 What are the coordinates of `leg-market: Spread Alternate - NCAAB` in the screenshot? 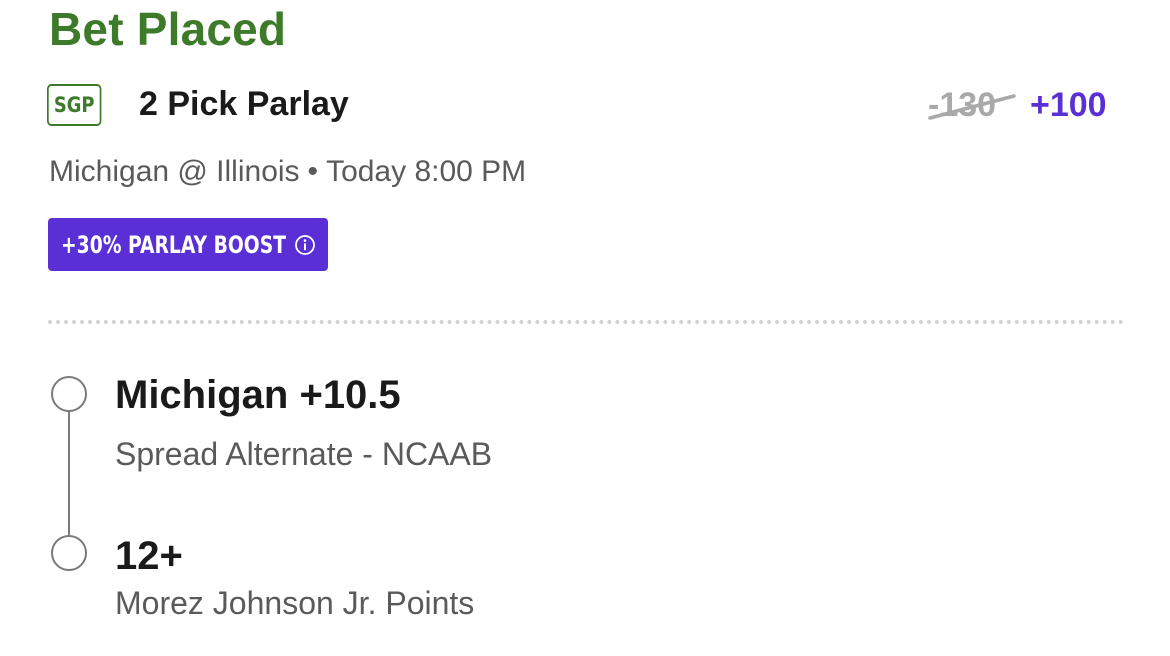 It's located at (304, 454).